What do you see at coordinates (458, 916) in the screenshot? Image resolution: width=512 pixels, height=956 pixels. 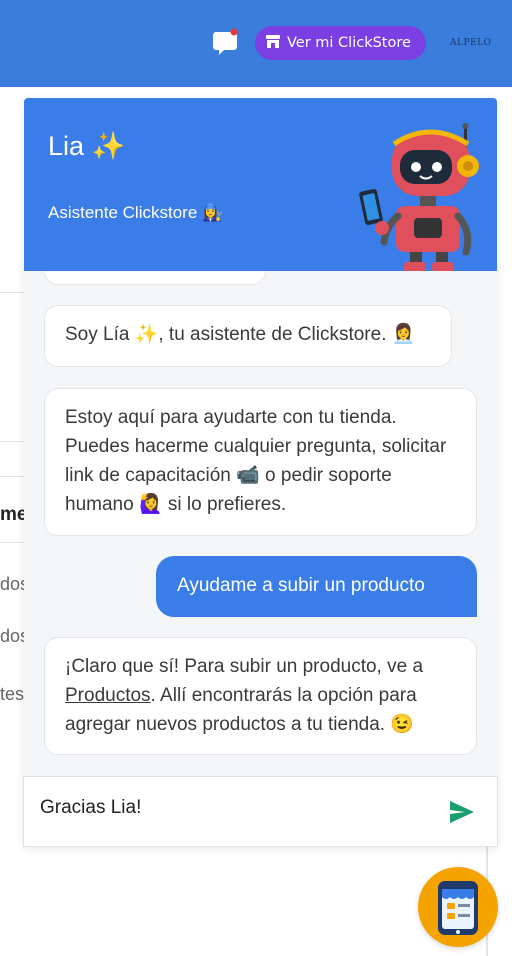 I see `store-fab-icon` at bounding box center [458, 916].